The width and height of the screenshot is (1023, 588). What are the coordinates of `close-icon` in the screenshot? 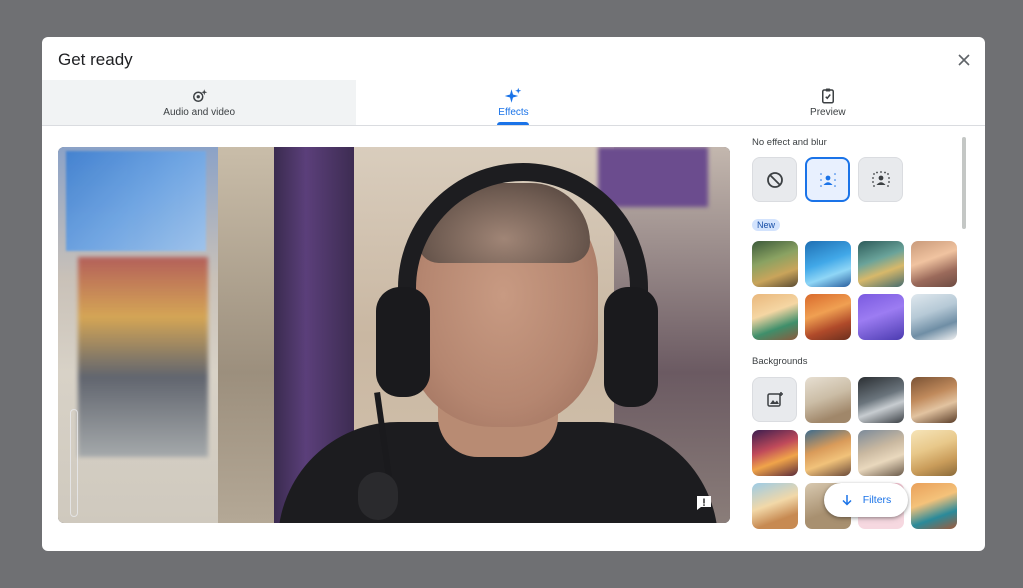 It's located at (964, 60).